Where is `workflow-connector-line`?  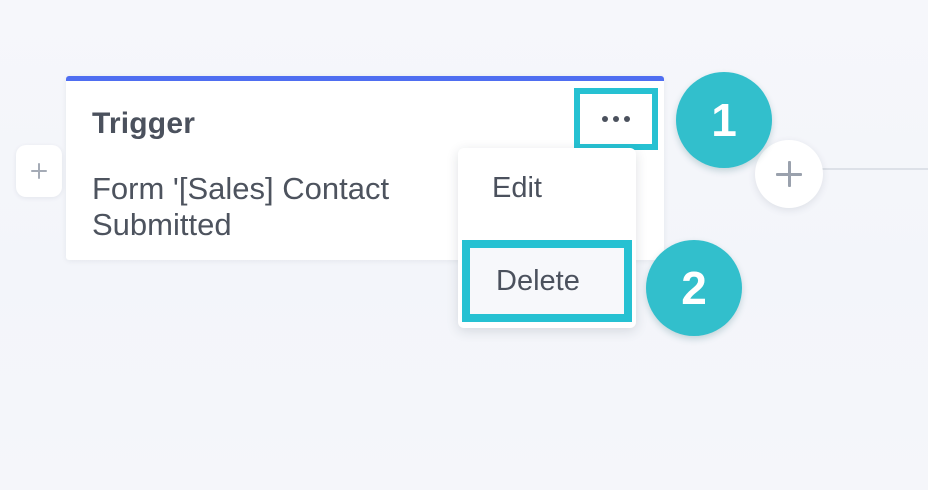 workflow-connector-line is located at coordinates (874, 169).